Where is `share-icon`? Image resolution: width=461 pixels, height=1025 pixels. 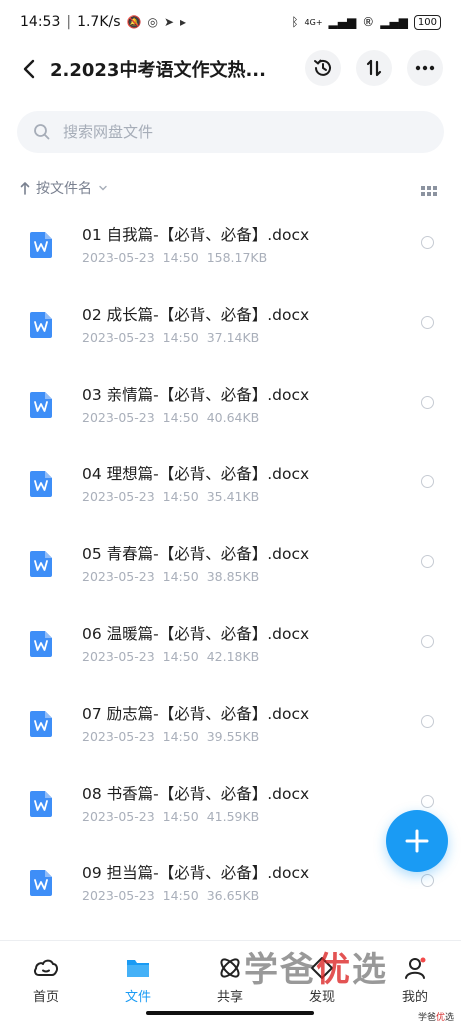
share-icon is located at coordinates (230, 968).